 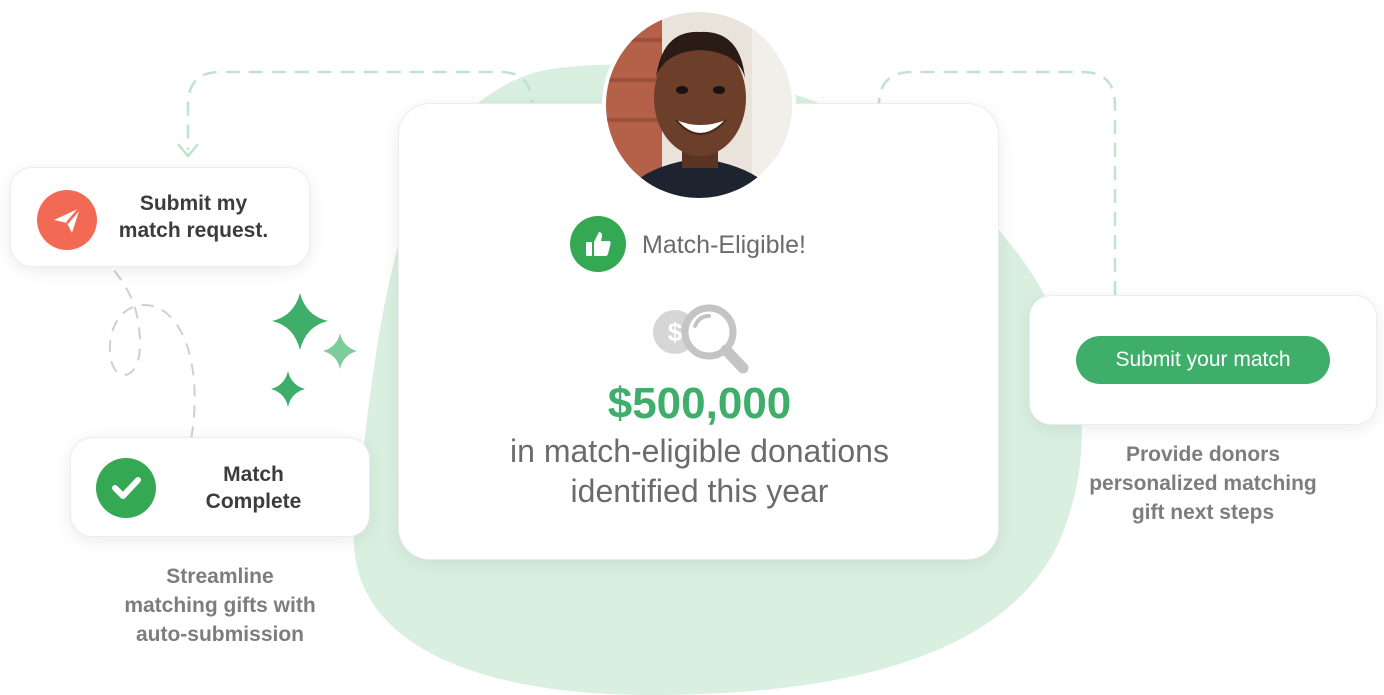 I want to click on sparkle-large-icon, so click(x=300, y=321).